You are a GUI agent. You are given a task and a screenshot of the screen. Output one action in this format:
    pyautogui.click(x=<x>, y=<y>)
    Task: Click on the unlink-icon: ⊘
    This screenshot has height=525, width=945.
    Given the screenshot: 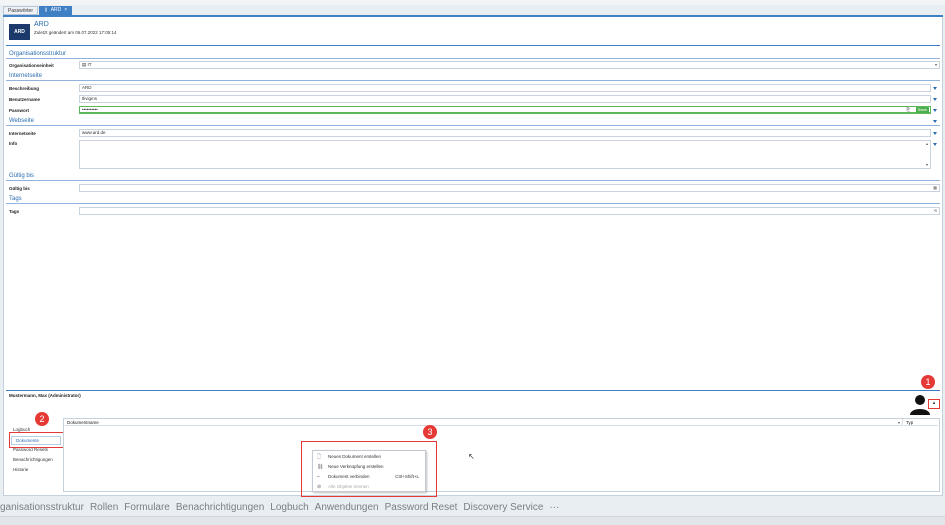 What is the action you would take?
    pyautogui.click(x=319, y=487)
    